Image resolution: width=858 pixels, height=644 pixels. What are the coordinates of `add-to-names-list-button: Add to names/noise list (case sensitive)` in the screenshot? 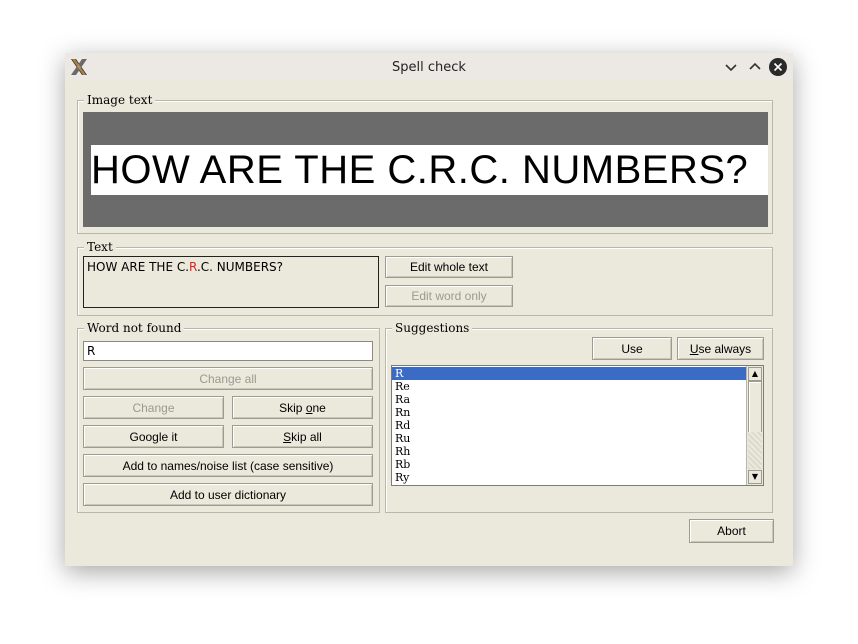 It's located at (228, 465).